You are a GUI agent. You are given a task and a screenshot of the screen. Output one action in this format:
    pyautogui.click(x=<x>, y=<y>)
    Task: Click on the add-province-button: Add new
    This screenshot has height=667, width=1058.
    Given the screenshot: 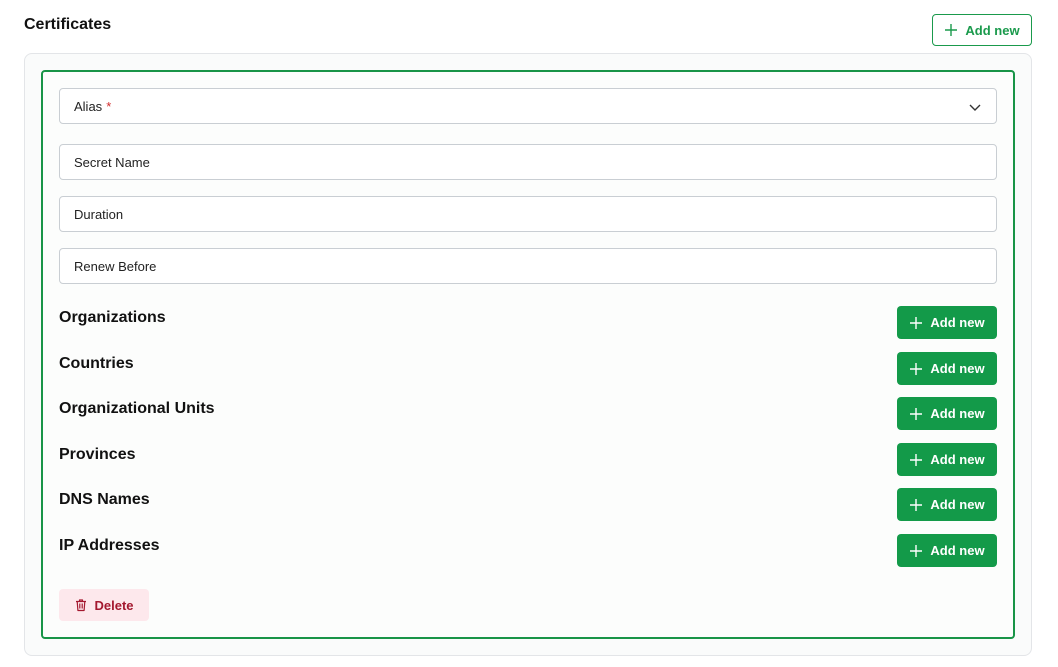 What is the action you would take?
    pyautogui.click(x=947, y=459)
    